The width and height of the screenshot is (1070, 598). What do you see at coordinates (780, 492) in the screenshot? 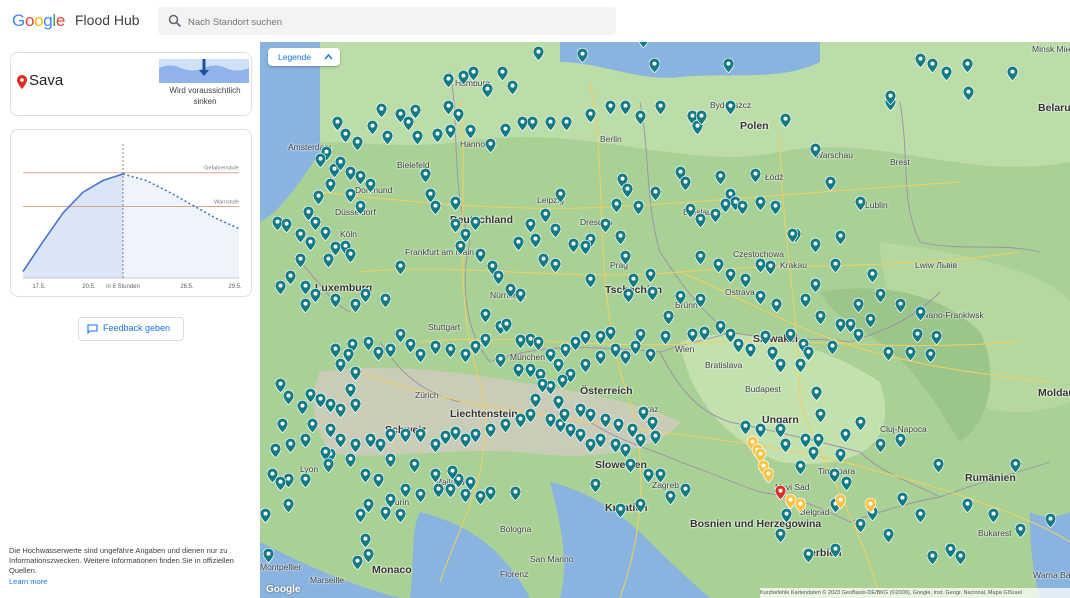
I see `danger-gauge-marker-icon` at bounding box center [780, 492].